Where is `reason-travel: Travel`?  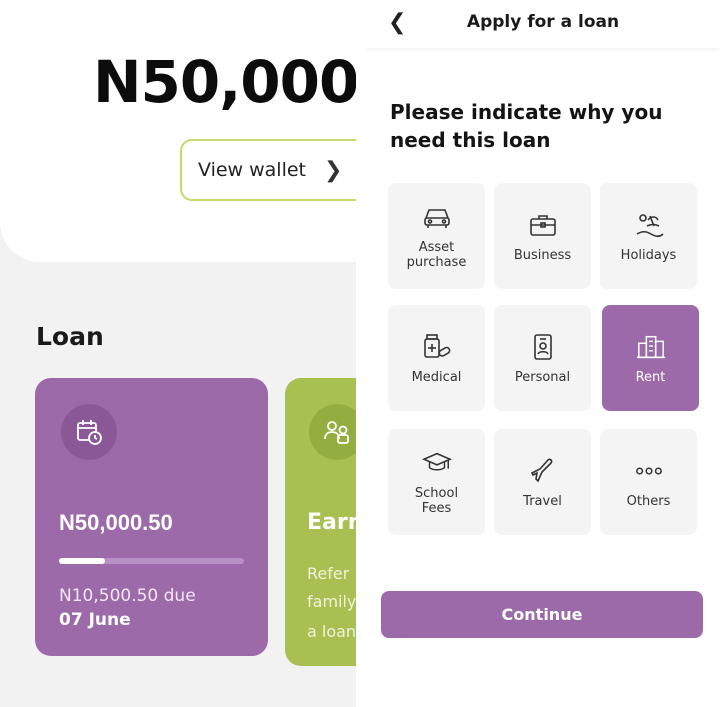
reason-travel: Travel is located at coordinates (542, 482).